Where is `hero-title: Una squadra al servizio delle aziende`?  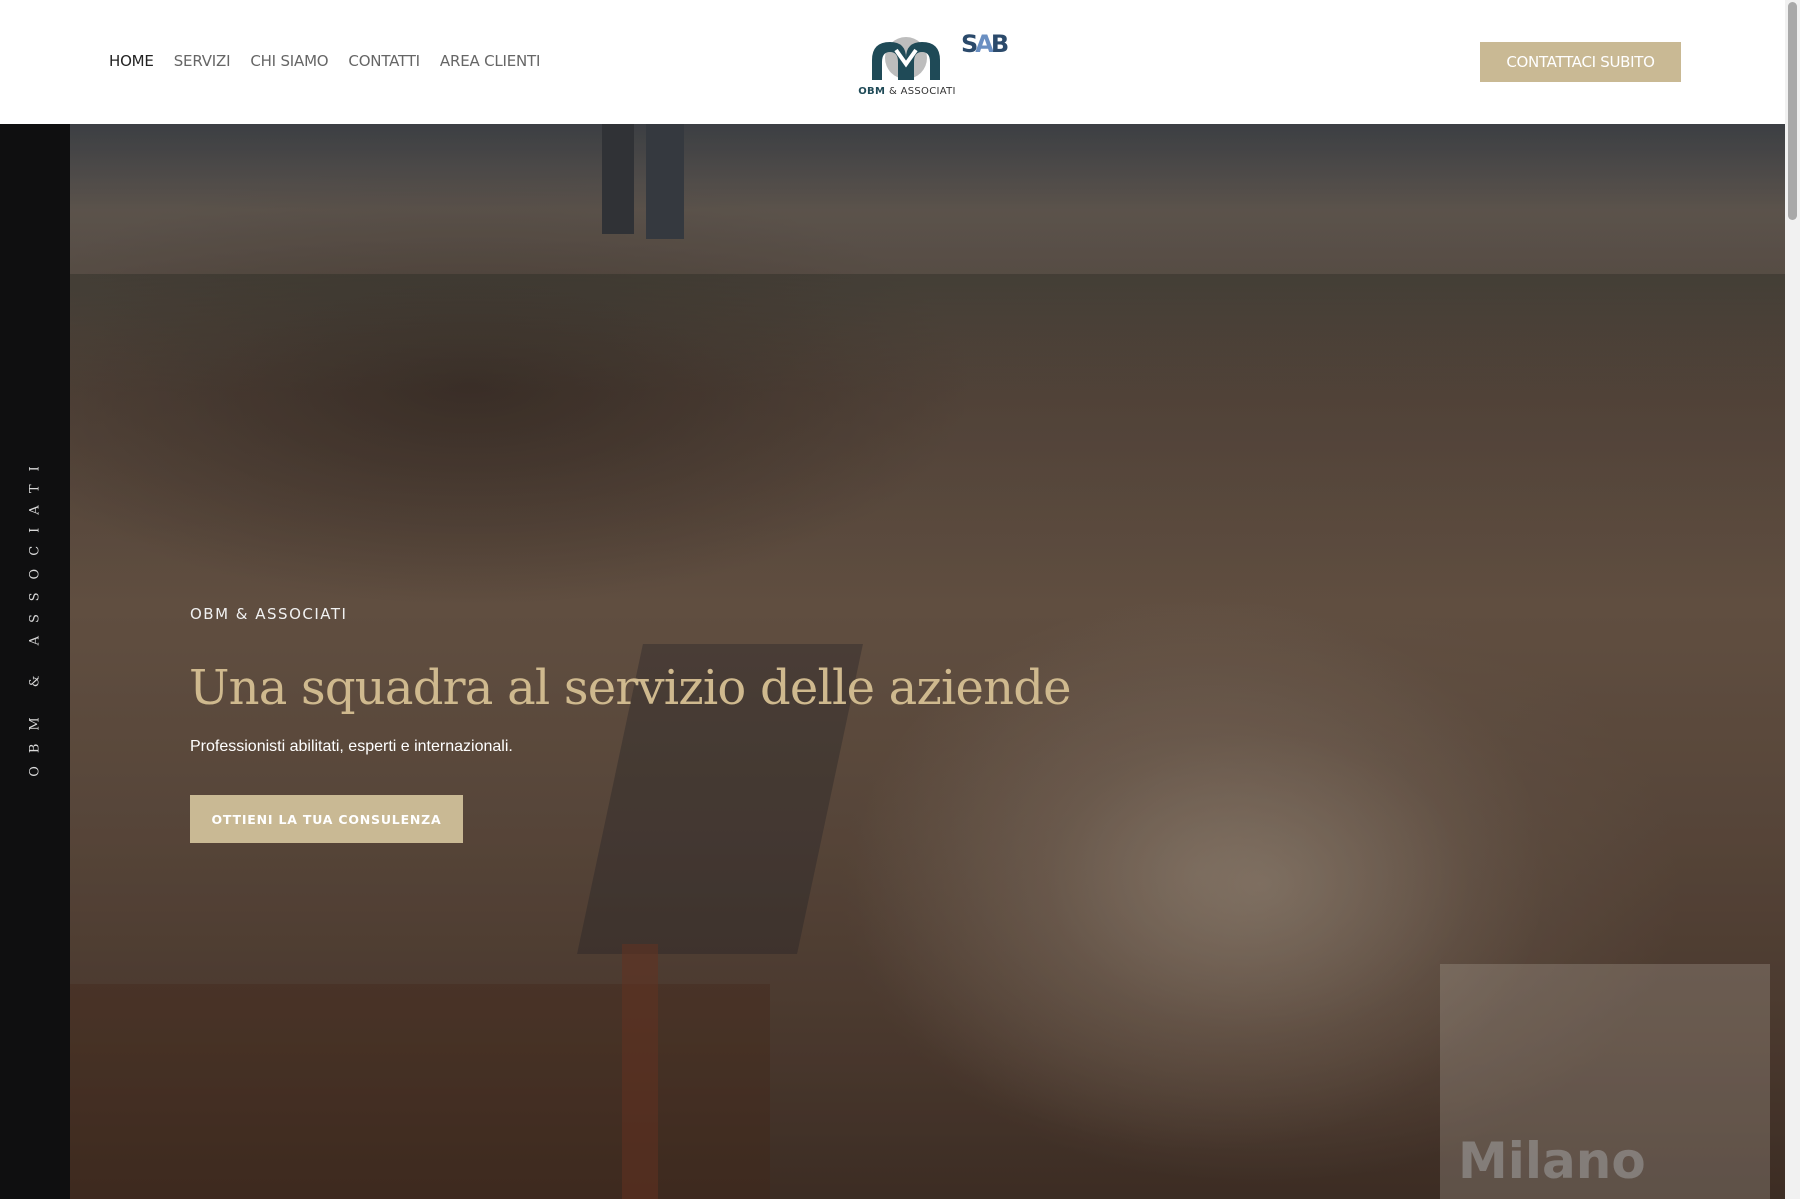 hero-title: Una squadra al servizio delle aziende is located at coordinates (630, 688).